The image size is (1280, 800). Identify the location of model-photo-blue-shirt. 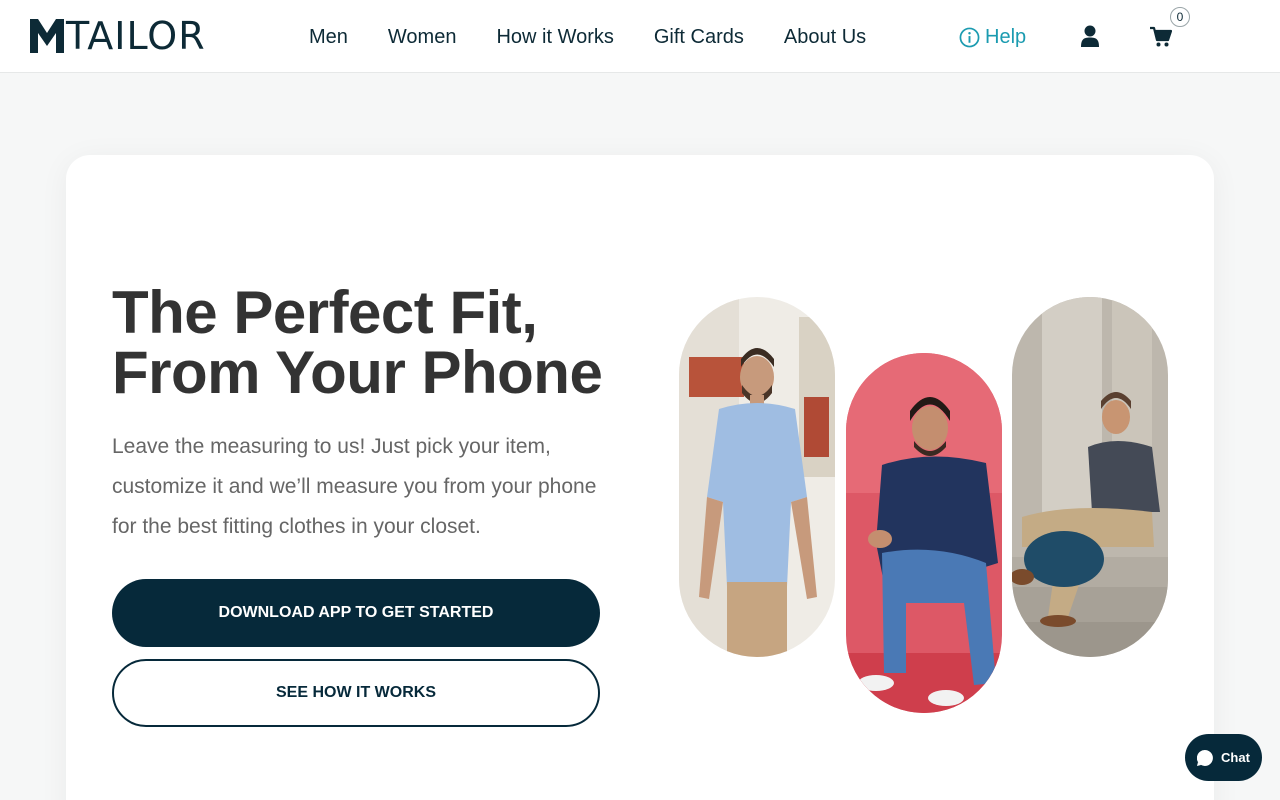
(757, 477).